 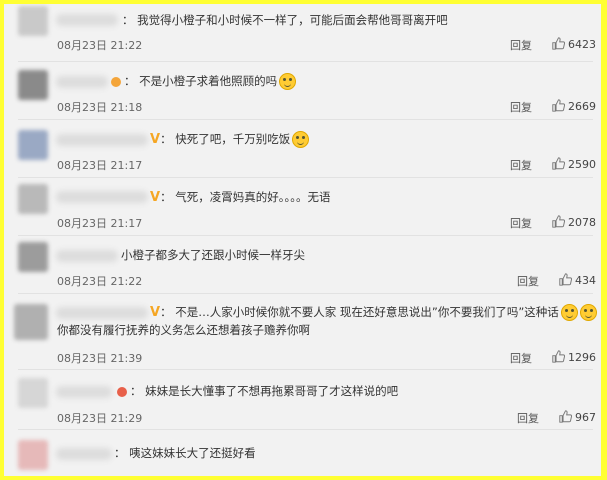 I want to click on like-button: 2669, so click(x=574, y=106).